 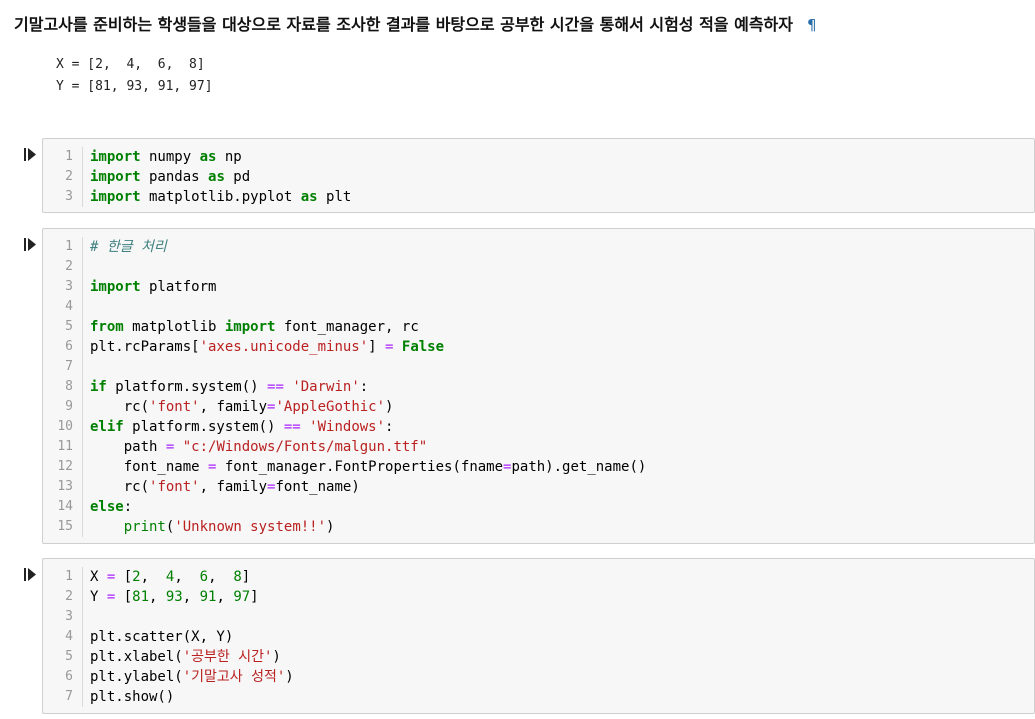 I want to click on line-number: 14, so click(x=65, y=506).